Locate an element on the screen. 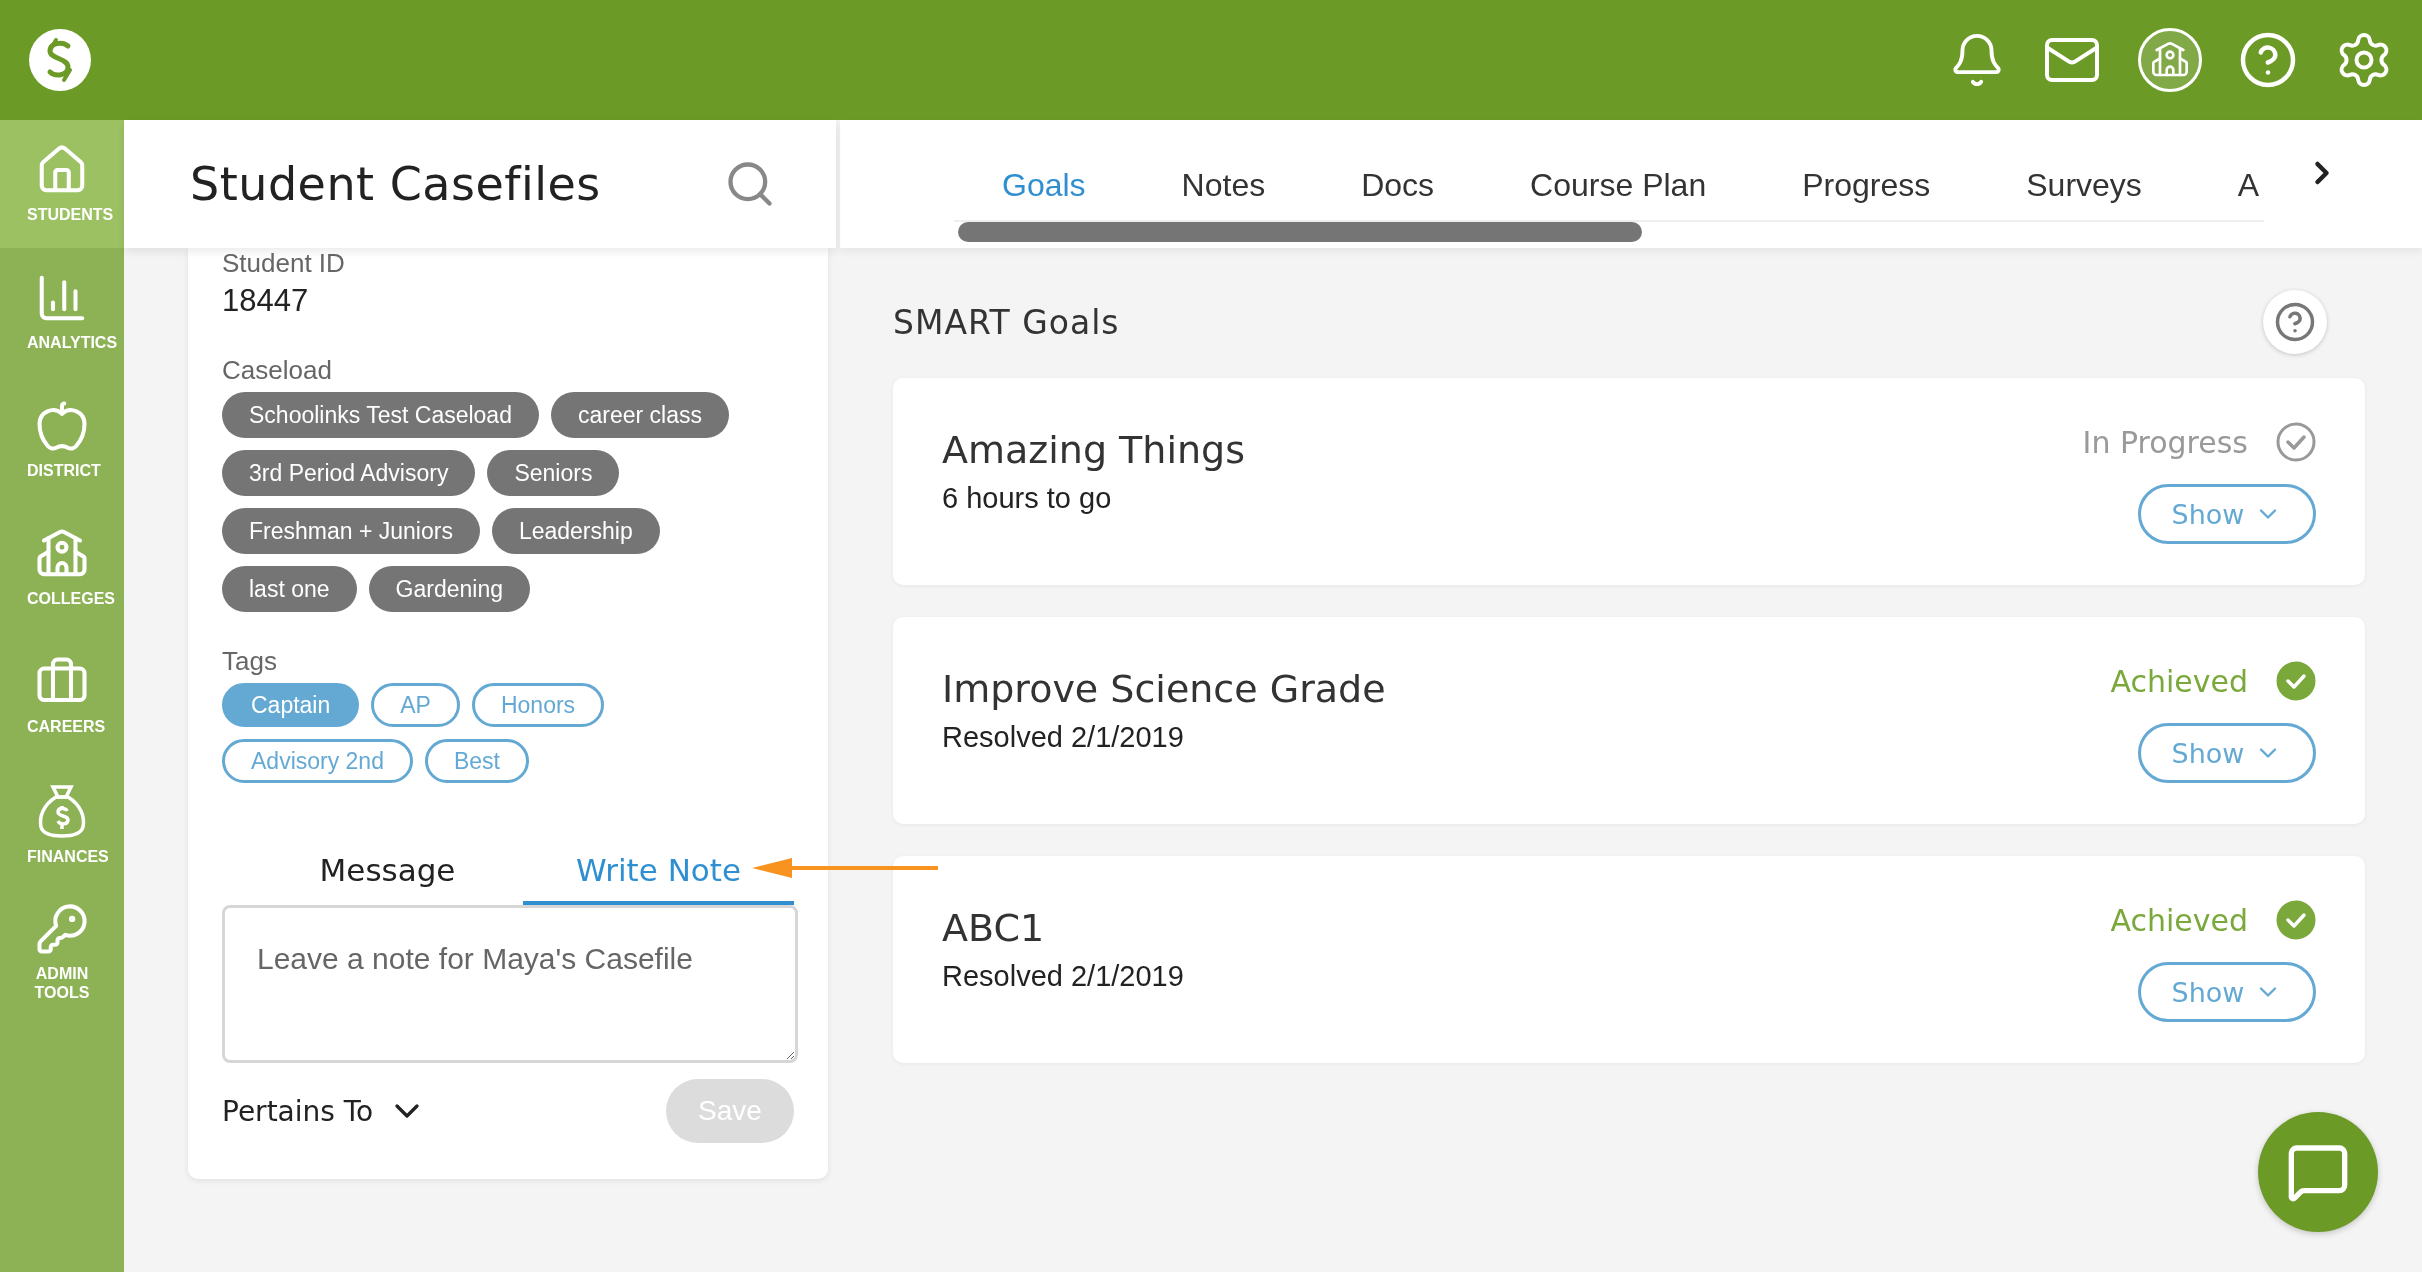 Image resolution: width=2422 pixels, height=1272 pixels. goal-title: Improve Science Grade is located at coordinates (1164, 689).